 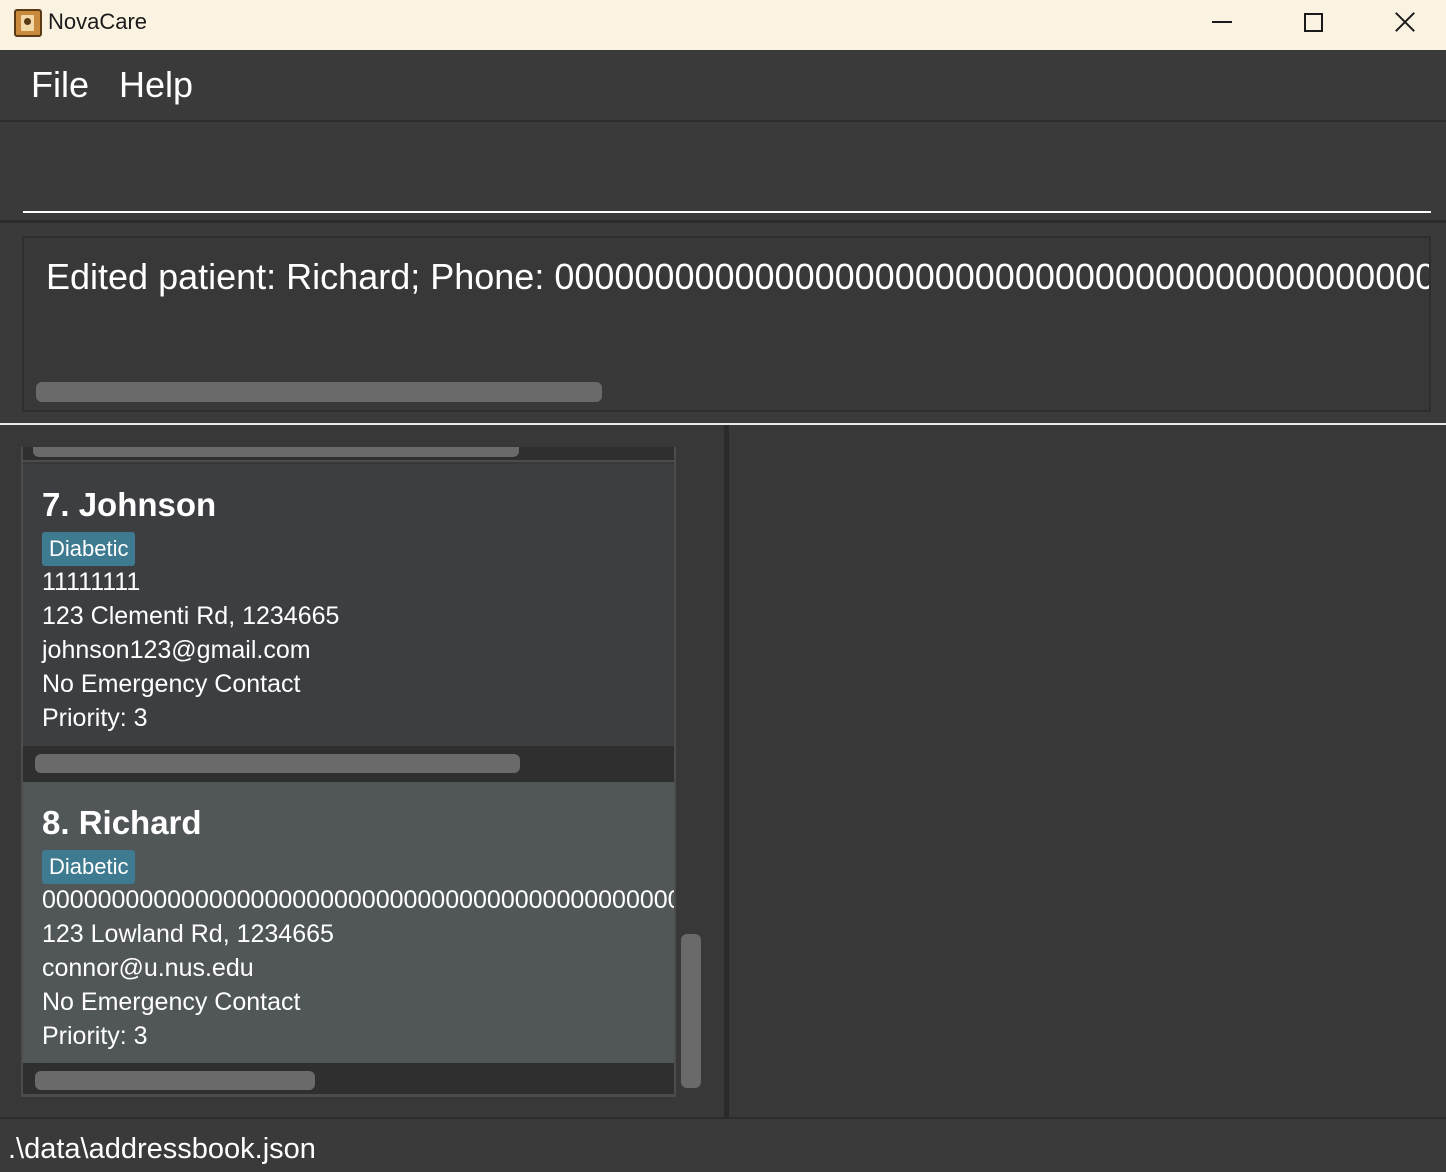 What do you see at coordinates (156, 85) in the screenshot?
I see `menu-help: Help` at bounding box center [156, 85].